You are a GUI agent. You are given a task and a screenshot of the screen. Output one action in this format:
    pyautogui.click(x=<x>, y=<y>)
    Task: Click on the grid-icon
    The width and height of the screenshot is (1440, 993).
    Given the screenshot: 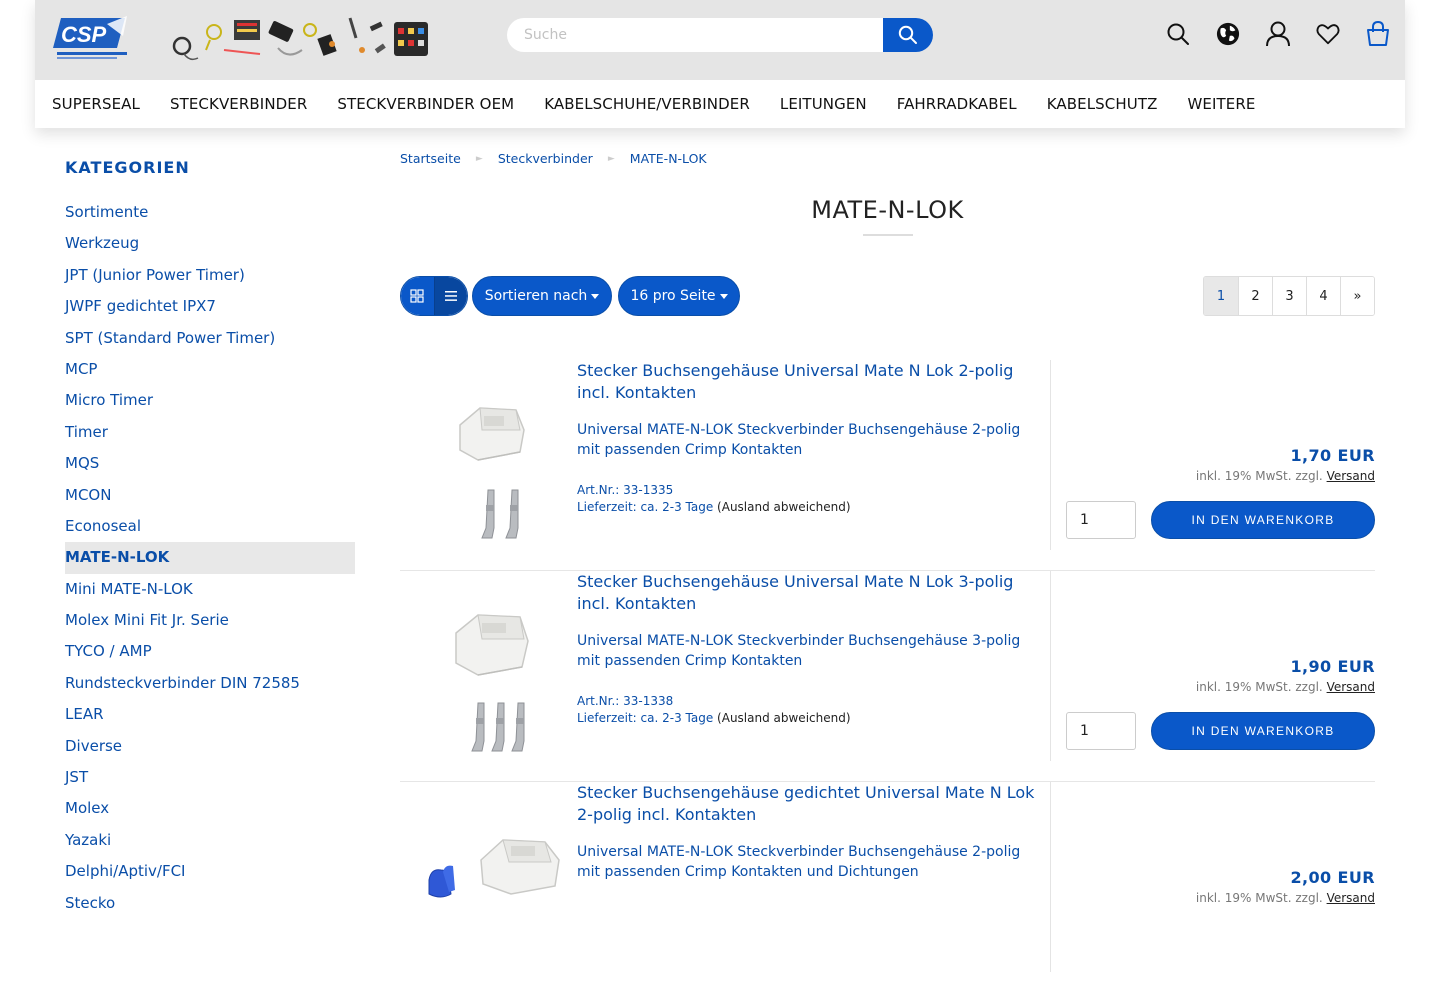 What is the action you would take?
    pyautogui.click(x=417, y=296)
    